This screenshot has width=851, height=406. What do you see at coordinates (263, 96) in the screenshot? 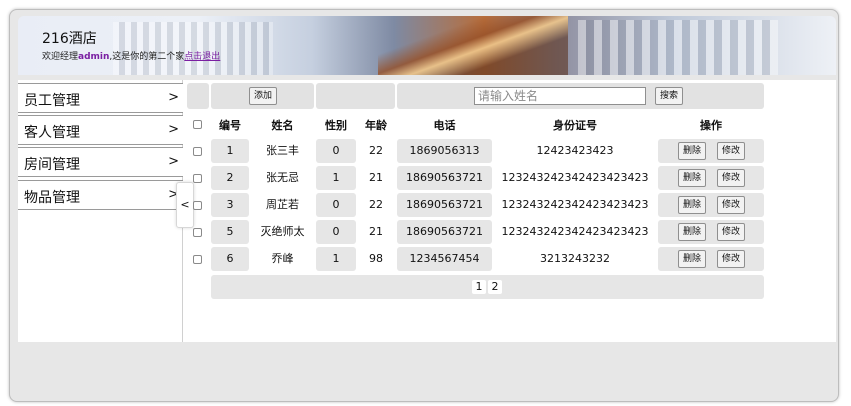
I see `add-button: 添加` at bounding box center [263, 96].